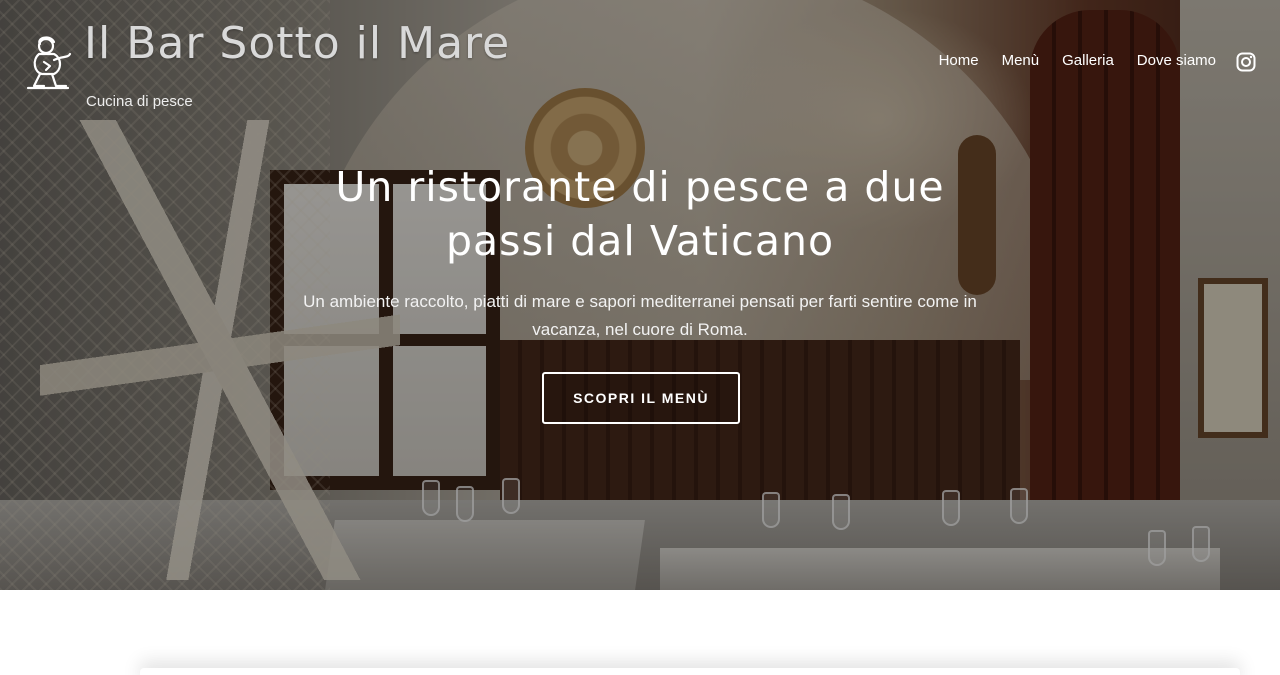 This screenshot has width=1280, height=675. Describe the element at coordinates (48, 64) in the screenshot. I see `site-logo-icon` at that location.